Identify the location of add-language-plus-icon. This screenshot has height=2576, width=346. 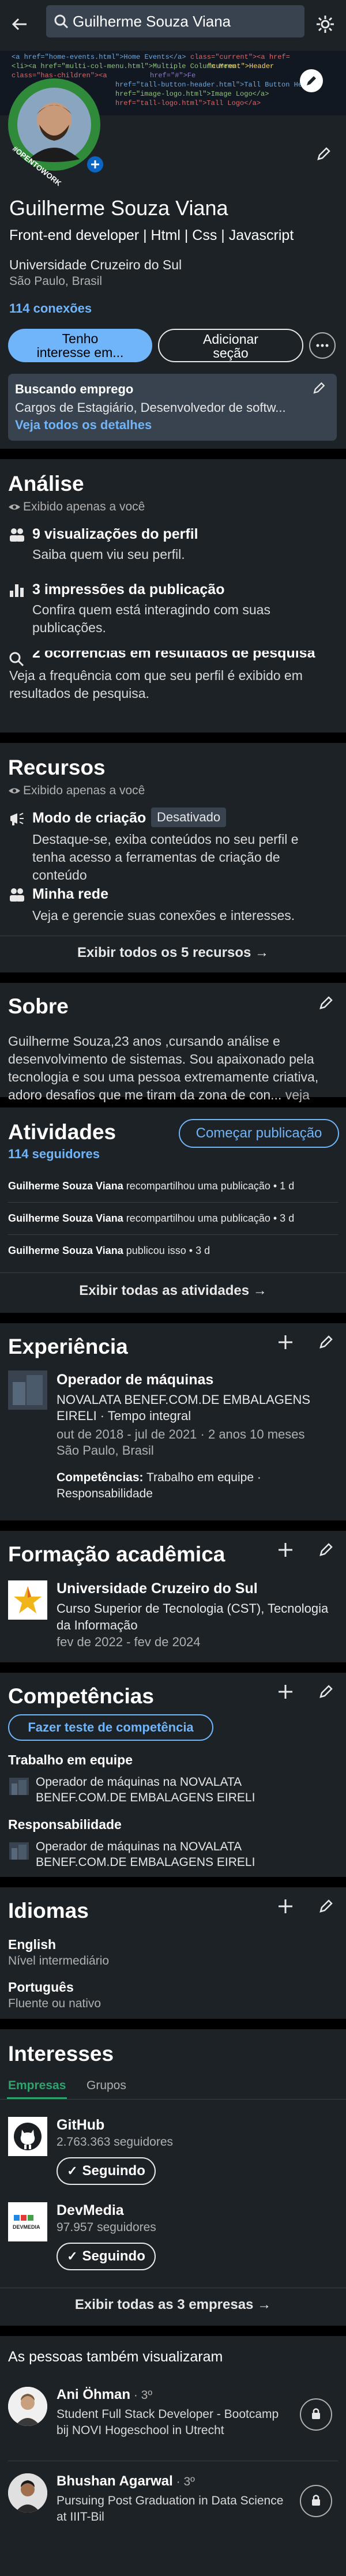
(285, 1907).